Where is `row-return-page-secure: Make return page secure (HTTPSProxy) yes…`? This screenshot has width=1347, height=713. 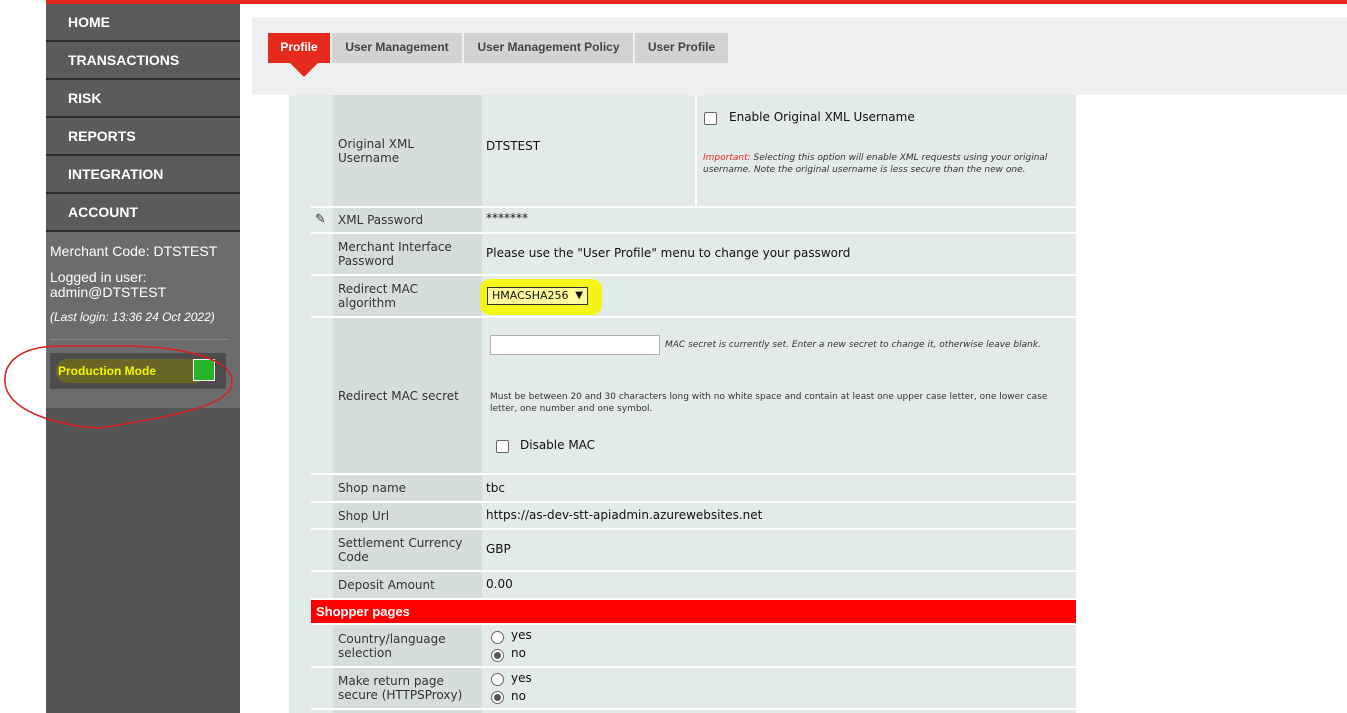 row-return-page-secure: Make return page secure (HTTPSProxy) yes… is located at coordinates (693, 688).